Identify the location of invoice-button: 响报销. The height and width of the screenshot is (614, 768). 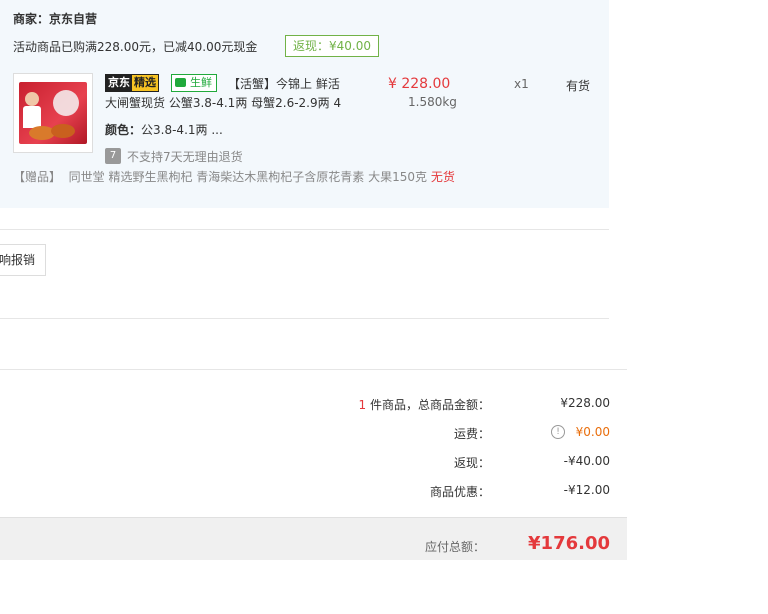
(23, 260).